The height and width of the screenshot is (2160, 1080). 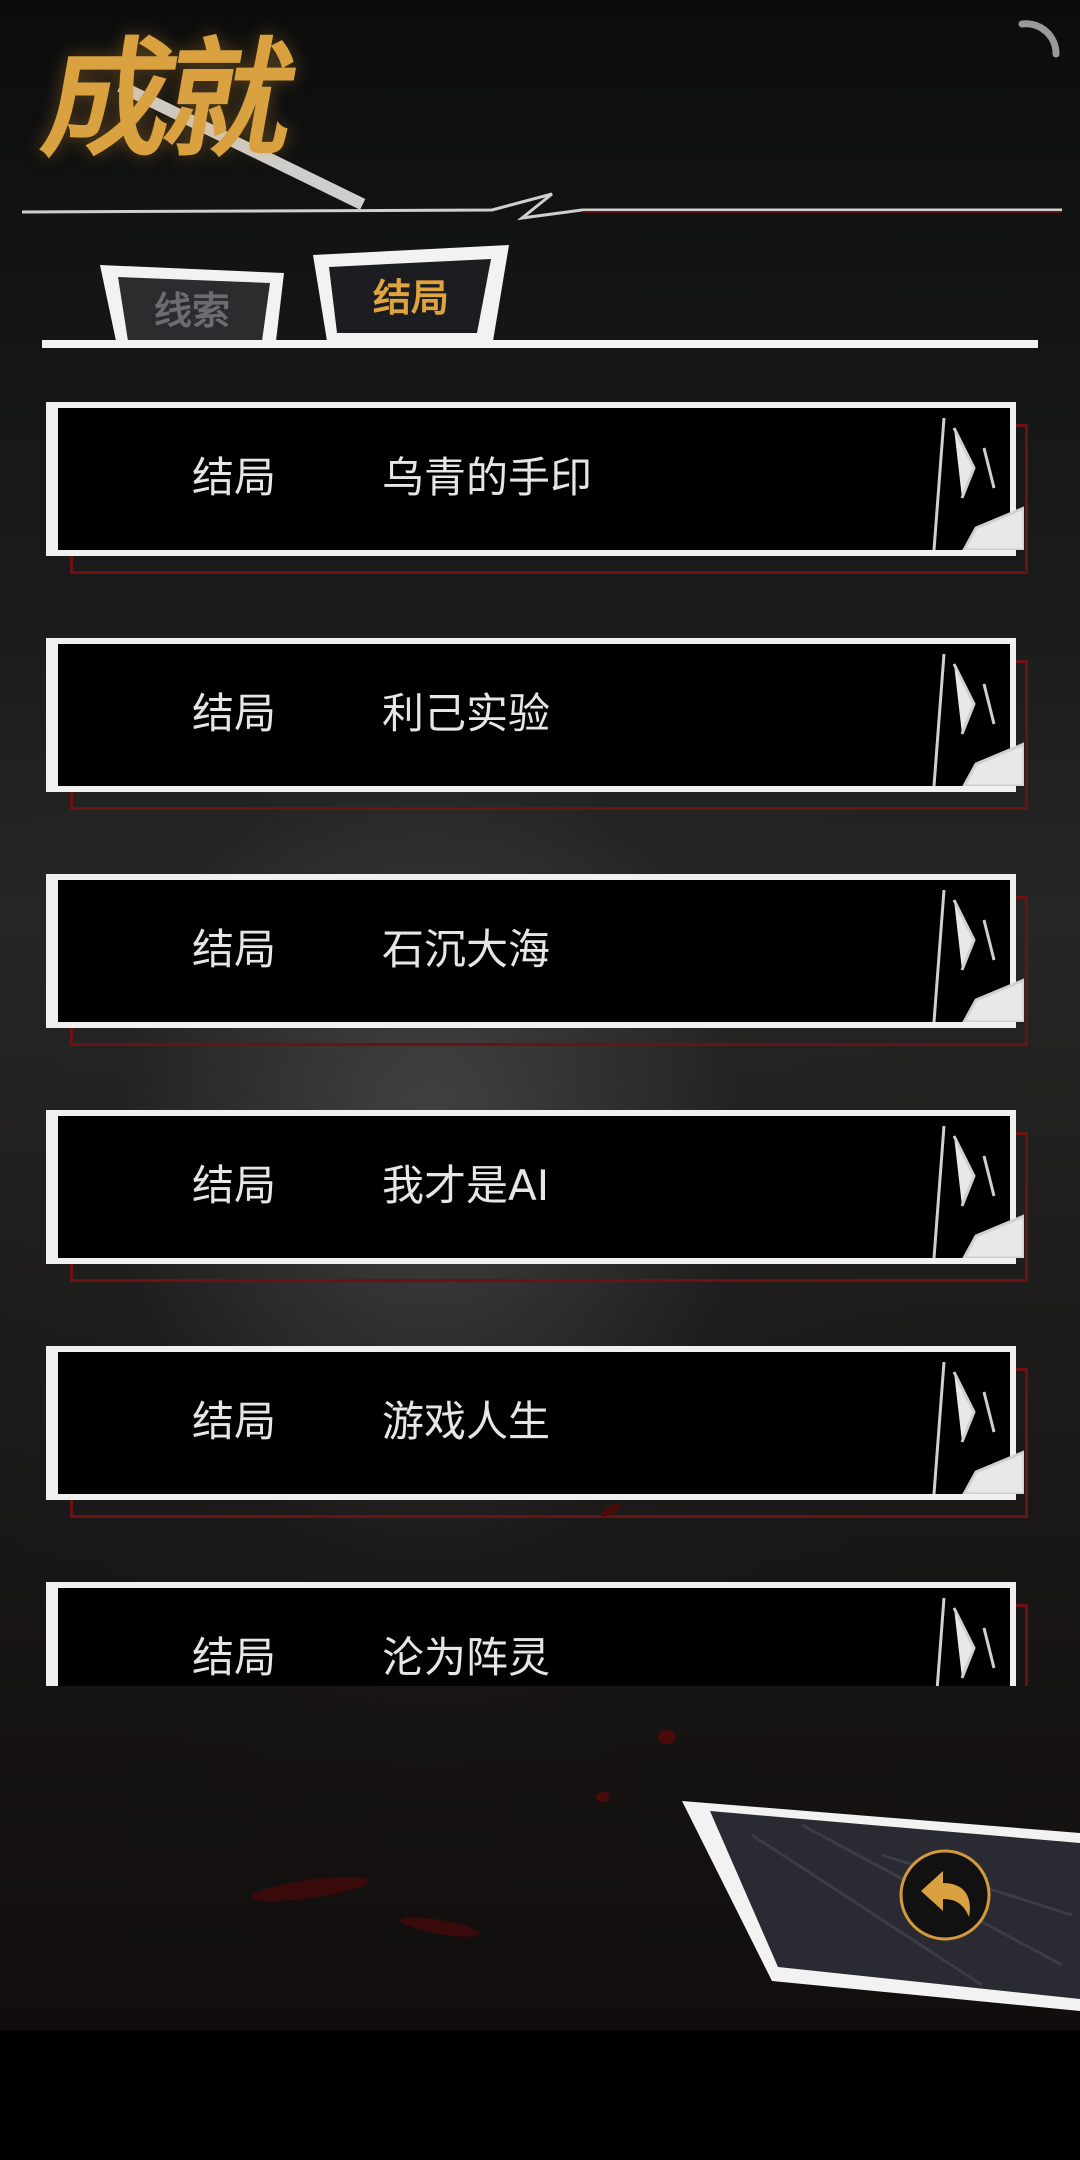 I want to click on back-arrow-icon, so click(x=945, y=1895).